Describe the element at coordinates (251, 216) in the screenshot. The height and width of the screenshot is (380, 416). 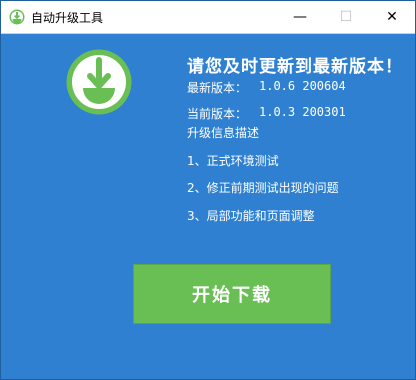
I see `update-note-3: 3、局部功能和页面调整` at that location.